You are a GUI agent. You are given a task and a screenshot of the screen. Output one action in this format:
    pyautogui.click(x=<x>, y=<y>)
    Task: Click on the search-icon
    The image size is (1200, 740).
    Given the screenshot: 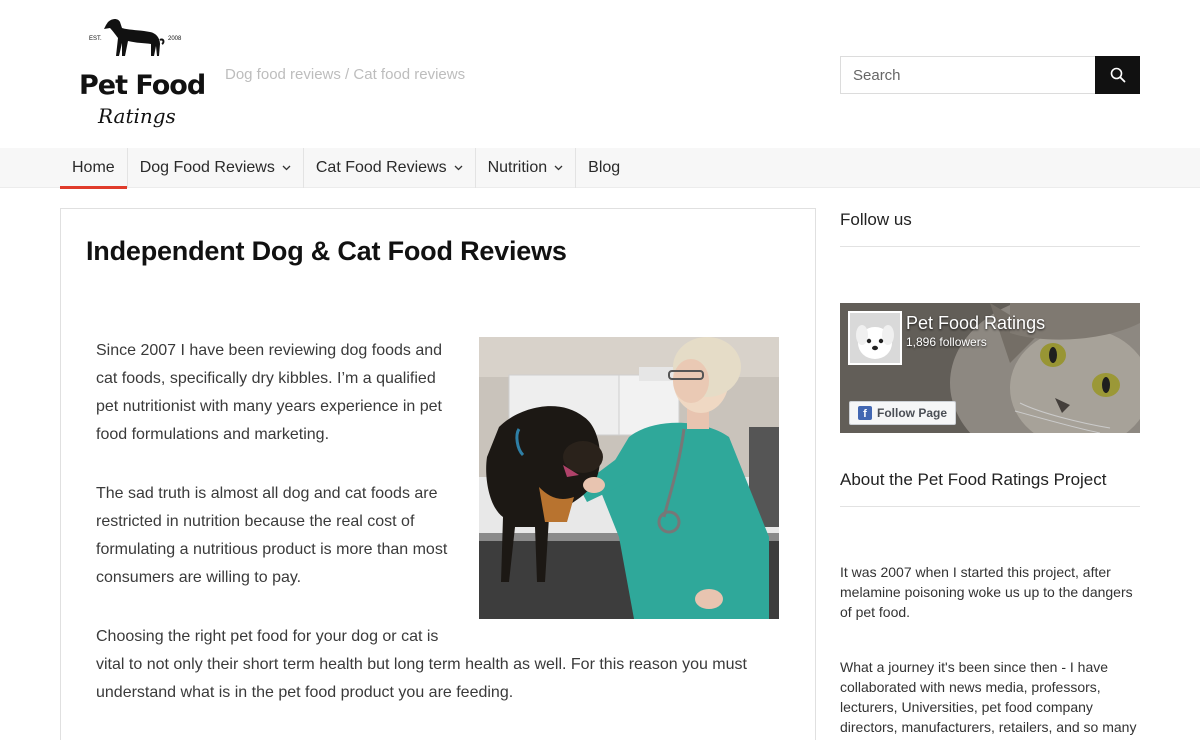 What is the action you would take?
    pyautogui.click(x=1117, y=75)
    